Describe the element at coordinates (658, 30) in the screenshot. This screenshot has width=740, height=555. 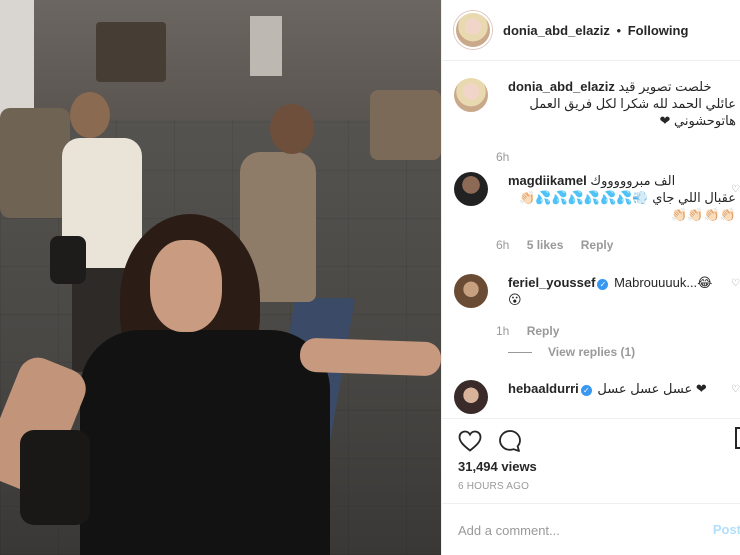
I see `following-button: Following` at that location.